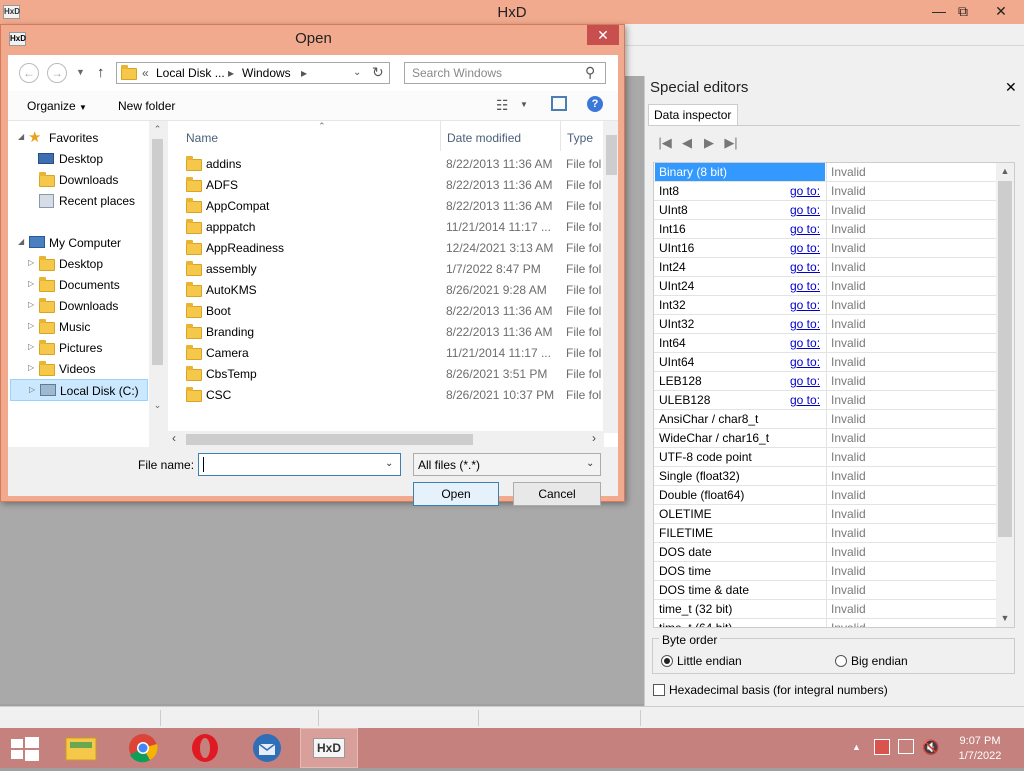  I want to click on tree-computer-desktop: ▷ Desktop, so click(78, 264).